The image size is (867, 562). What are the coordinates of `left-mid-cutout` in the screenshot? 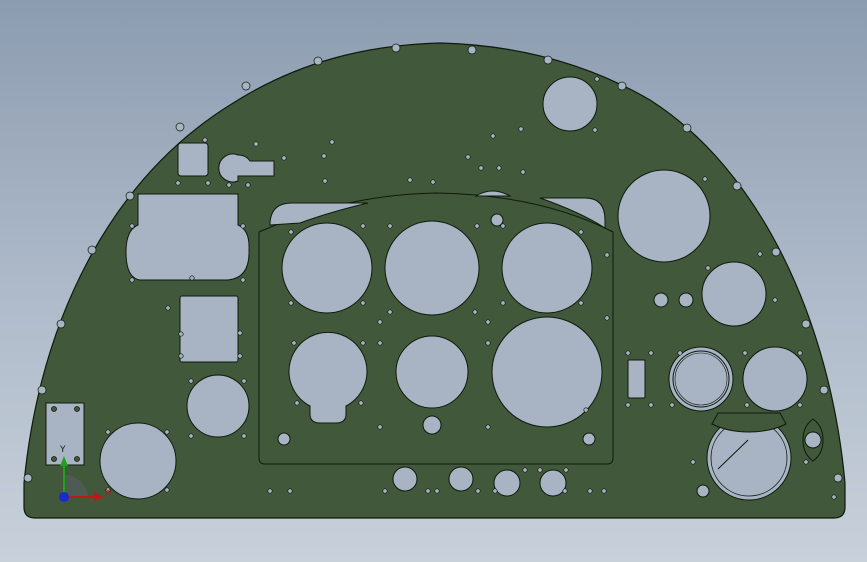 It's located at (209, 329).